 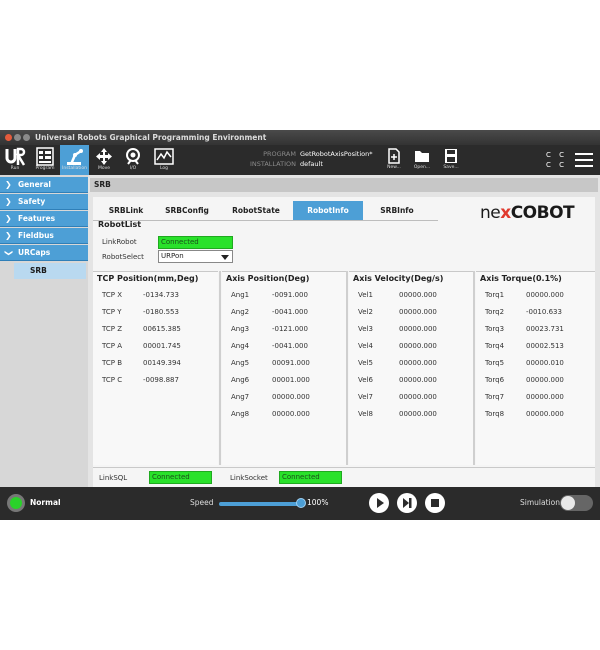 What do you see at coordinates (16, 503) in the screenshot?
I see `power-status-icon` at bounding box center [16, 503].